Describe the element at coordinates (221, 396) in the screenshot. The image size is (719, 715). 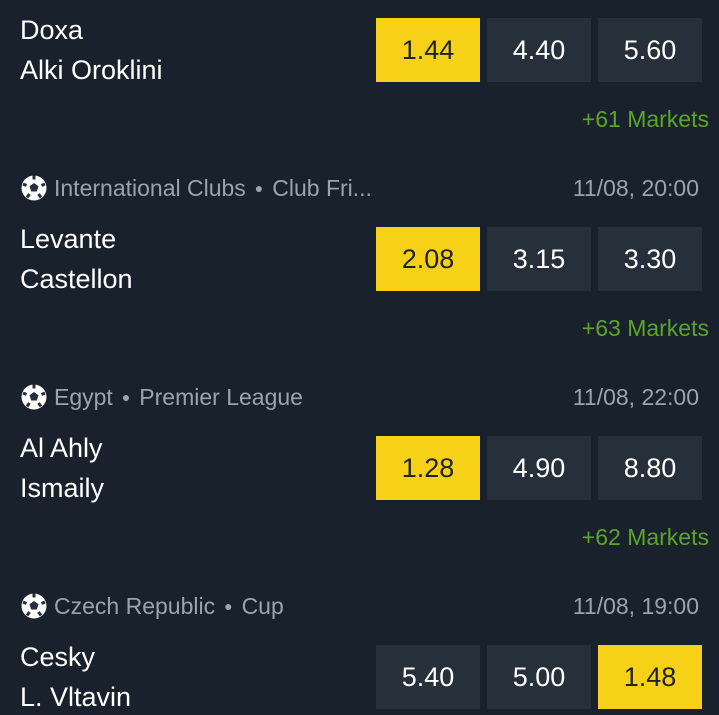
I see `league-competition: Premier League` at that location.